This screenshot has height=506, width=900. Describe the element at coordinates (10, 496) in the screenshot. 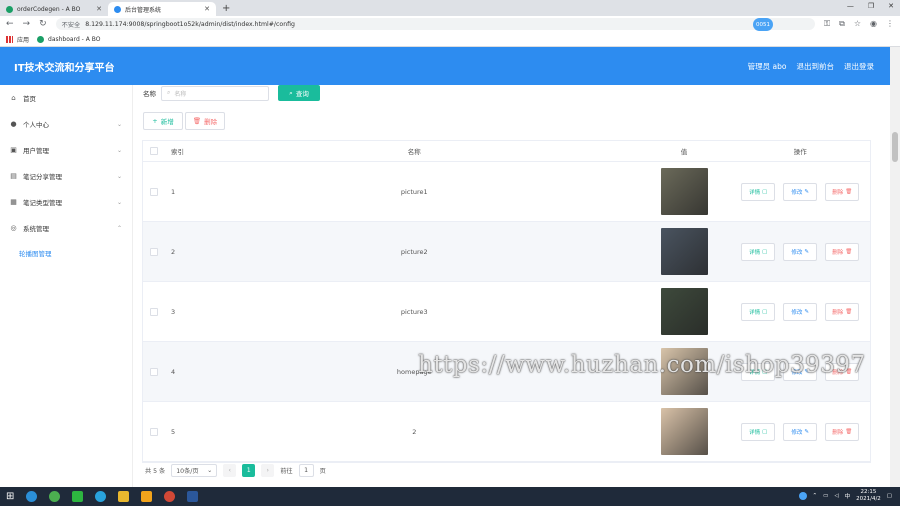

I see `windows-start-icon: ⊞` at that location.